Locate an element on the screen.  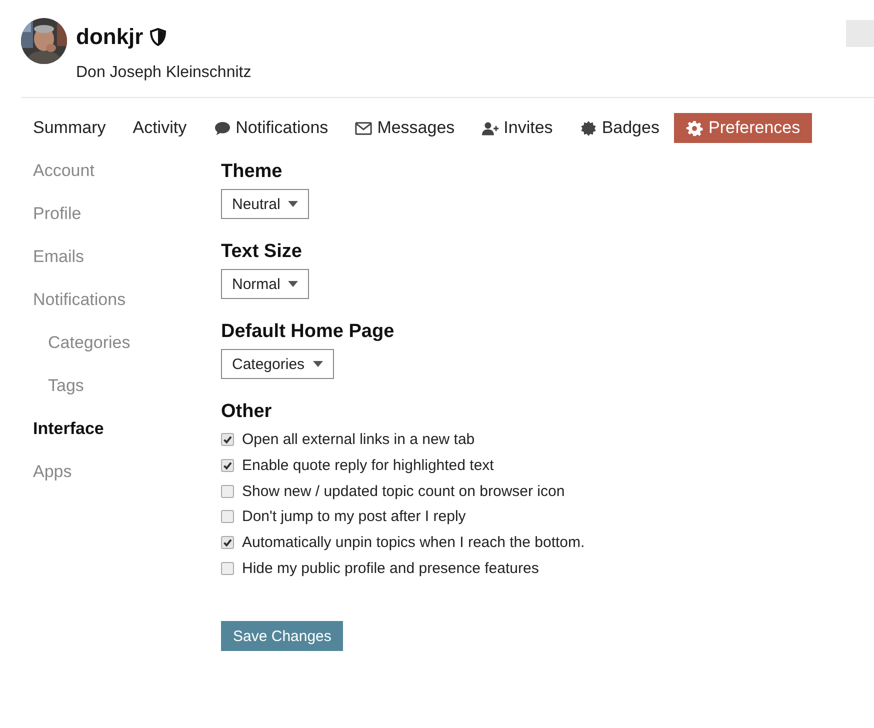
checkbox-label: Automatically unpin topics when I reach the bottom. is located at coordinates (413, 543).